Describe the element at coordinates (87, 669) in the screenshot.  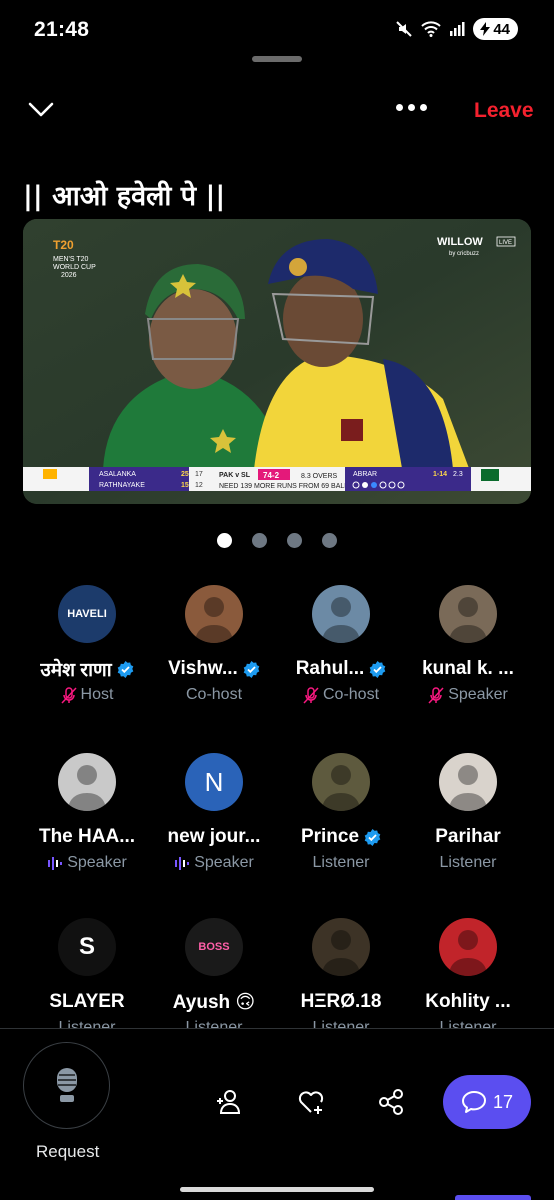
I see `participant-name: उमेश राणा` at that location.